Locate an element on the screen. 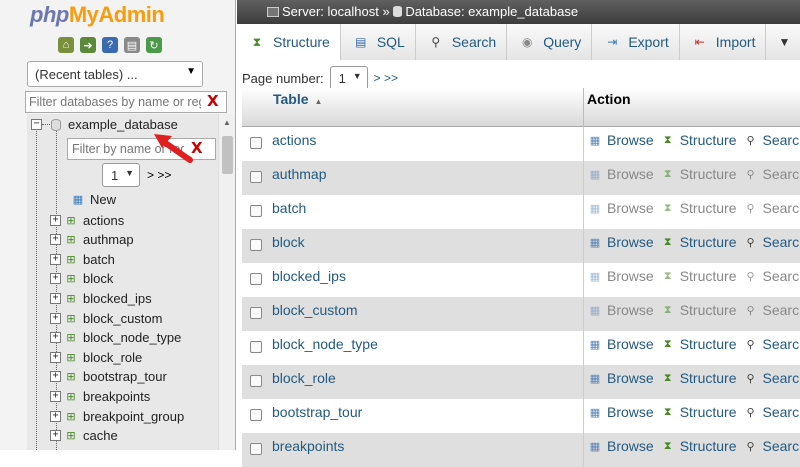  nav-page-select: 1▼ is located at coordinates (121, 175).